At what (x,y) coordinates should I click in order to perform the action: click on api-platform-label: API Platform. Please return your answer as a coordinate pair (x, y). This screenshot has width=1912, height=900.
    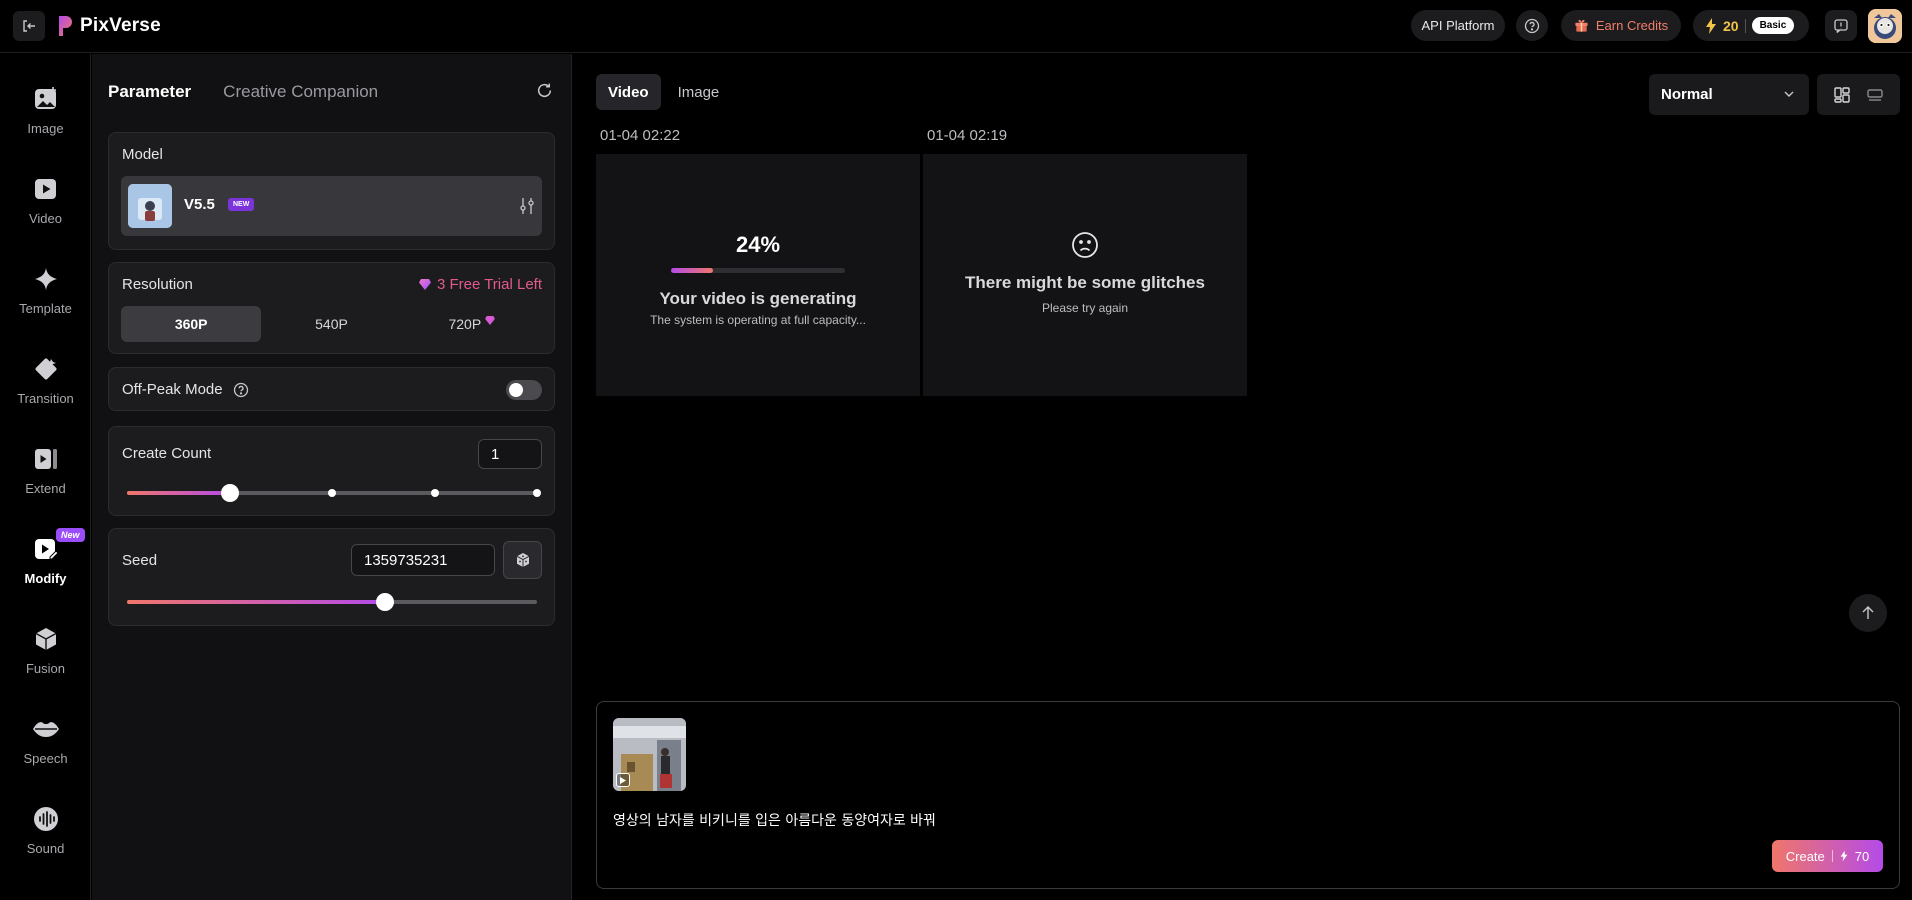
    Looking at the image, I should click on (1458, 25).